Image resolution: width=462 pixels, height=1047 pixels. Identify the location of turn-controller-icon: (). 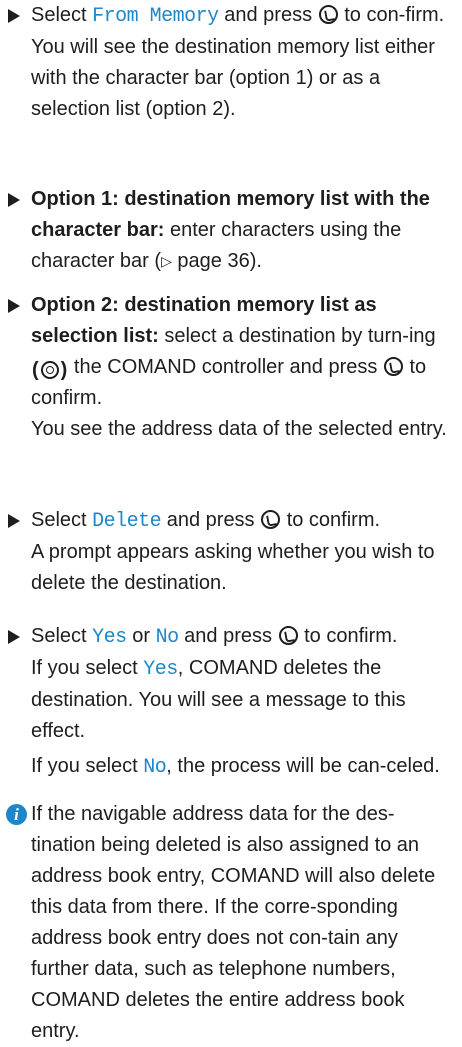
(50, 370).